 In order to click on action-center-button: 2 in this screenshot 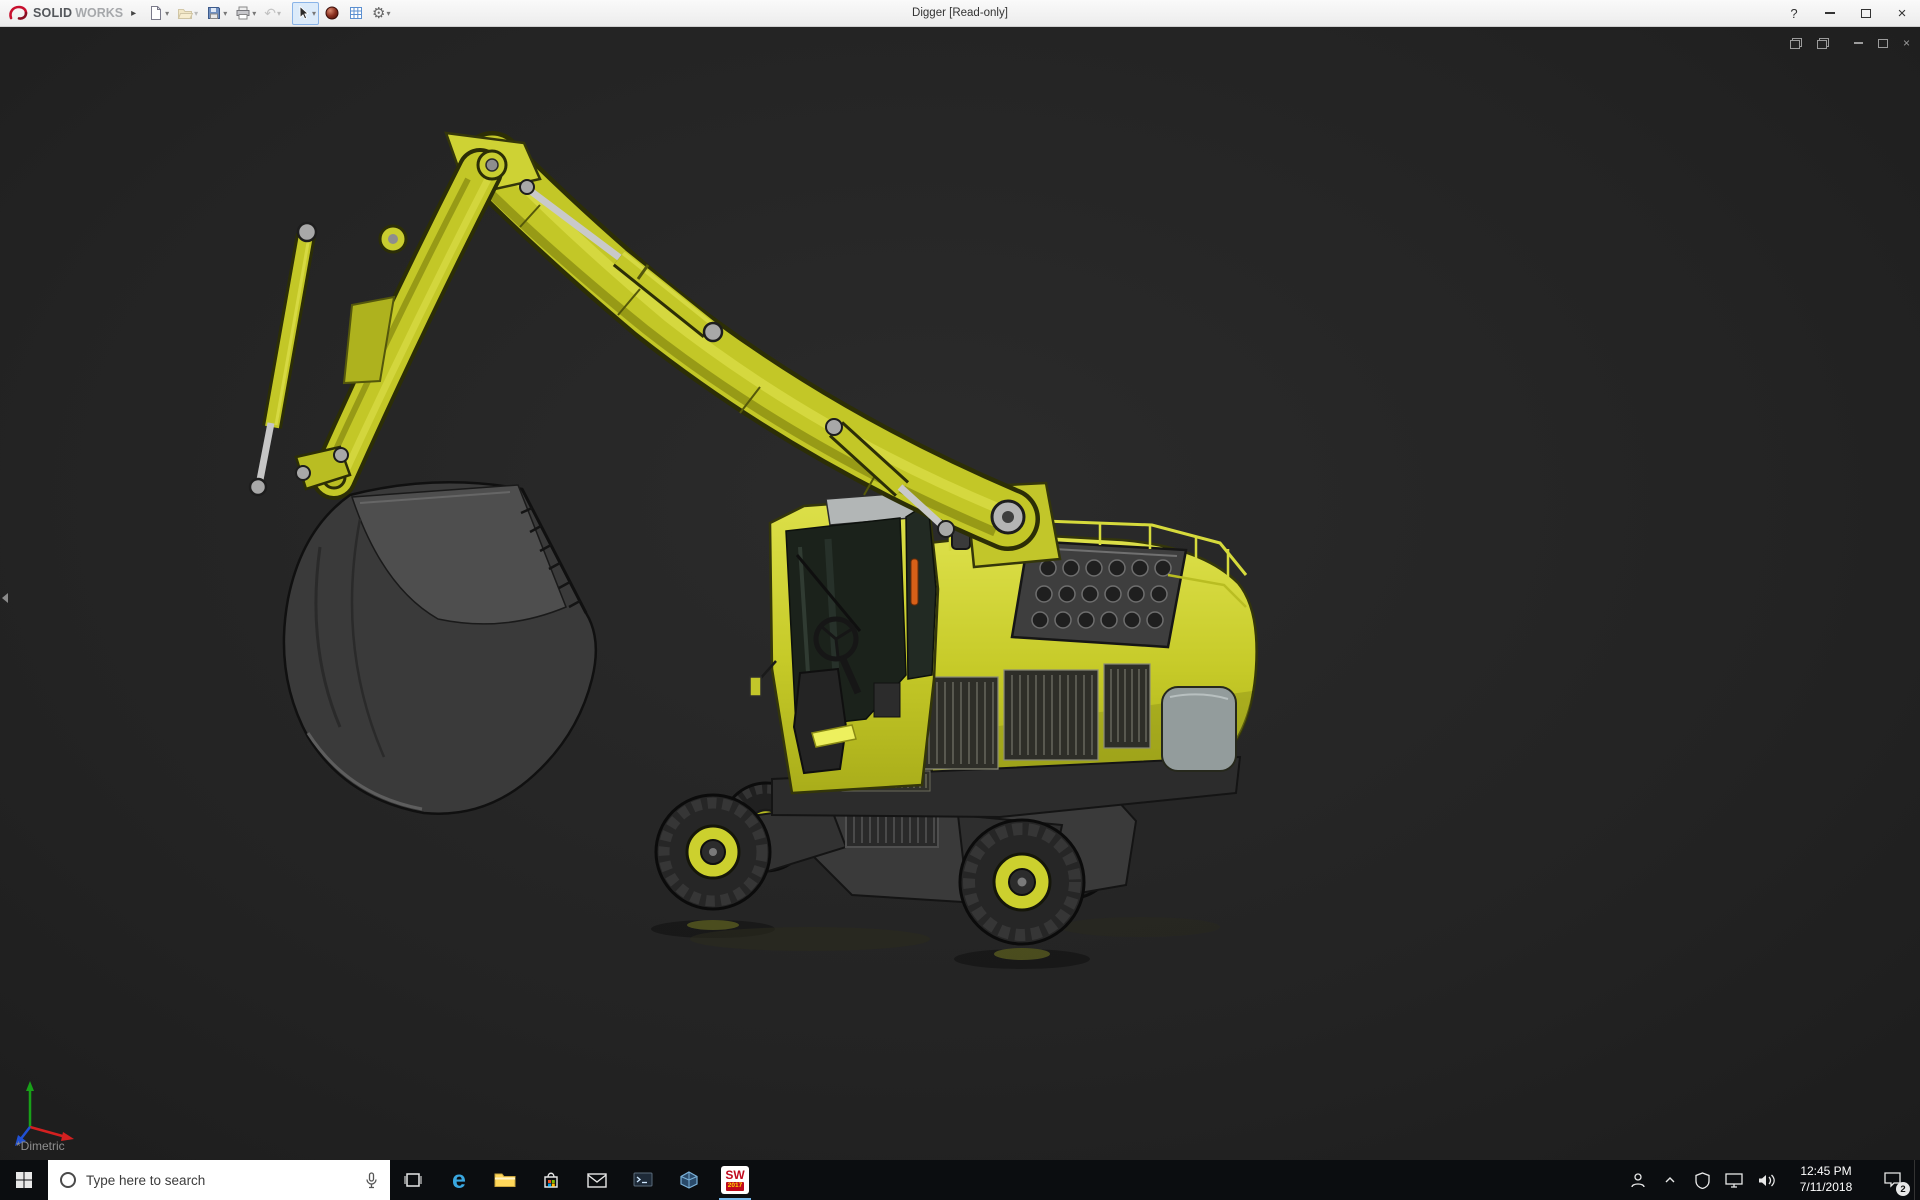, I will do `click(1892, 1180)`.